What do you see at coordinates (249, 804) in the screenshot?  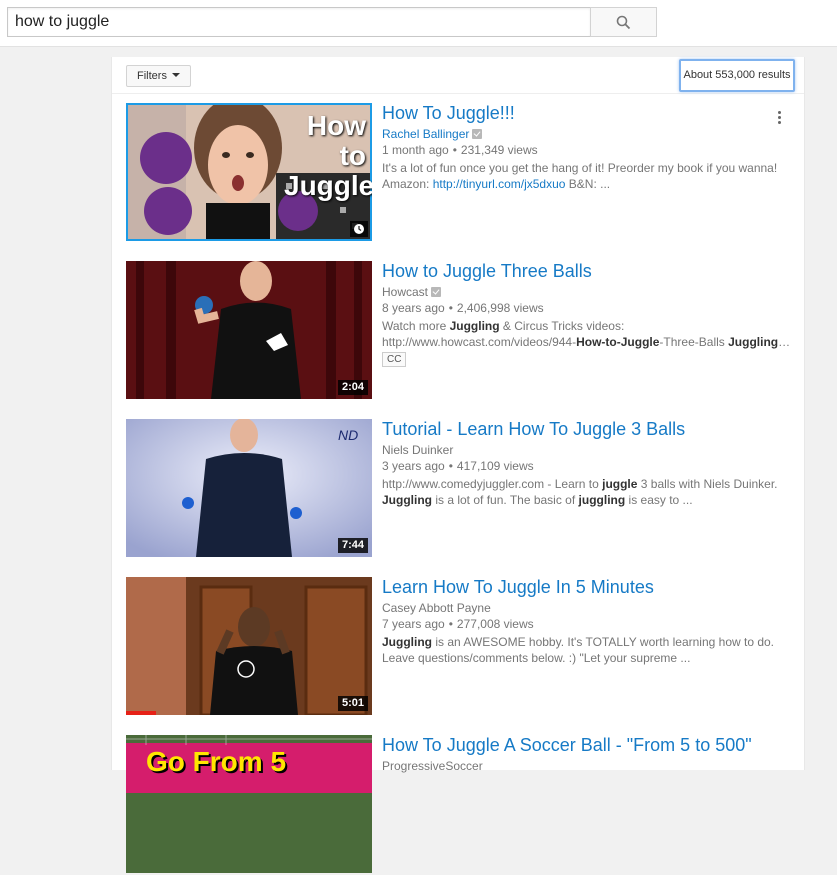 I see `video-thumbnail: Go From 5` at bounding box center [249, 804].